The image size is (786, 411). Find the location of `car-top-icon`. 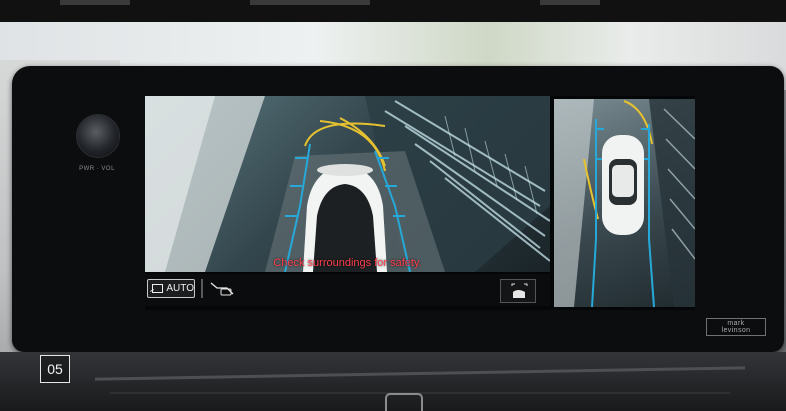

car-top-icon is located at coordinates (519, 290).